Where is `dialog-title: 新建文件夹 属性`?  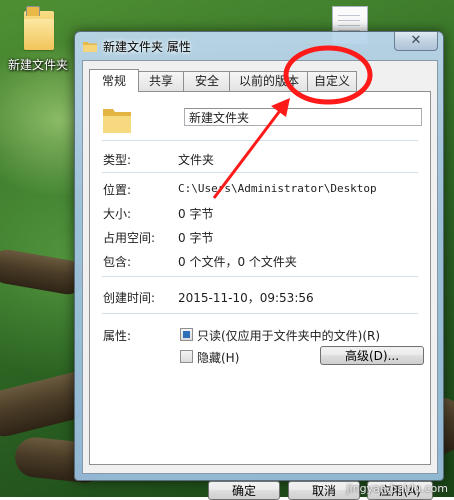
dialog-title: 新建文件夹 属性 is located at coordinates (147, 47).